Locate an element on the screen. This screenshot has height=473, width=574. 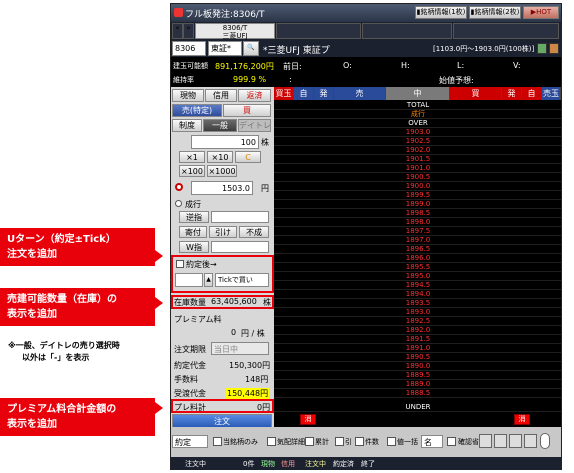
price-row: 1897.5 is located at coordinates (417, 231).